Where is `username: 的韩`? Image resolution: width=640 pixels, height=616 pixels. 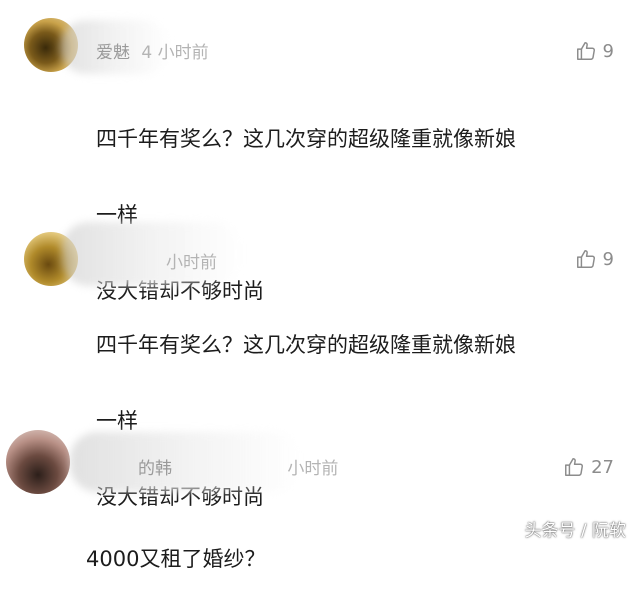 username: 的韩 is located at coordinates (155, 469).